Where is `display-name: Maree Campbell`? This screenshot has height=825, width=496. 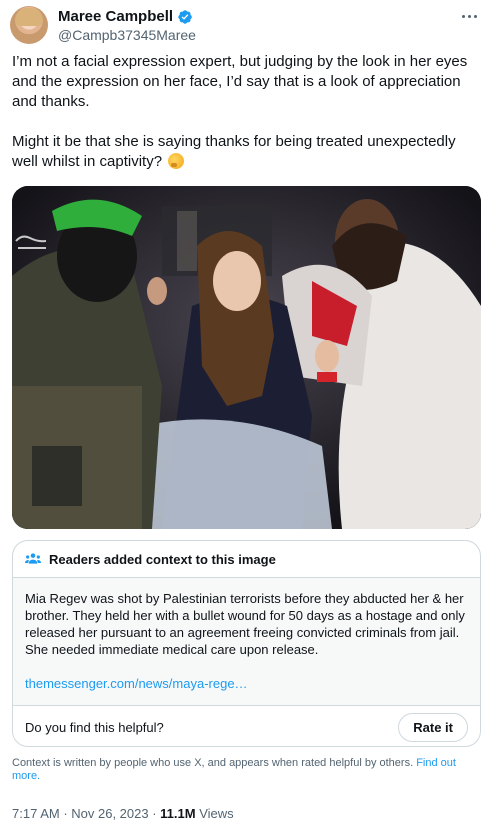
display-name: Maree Campbell is located at coordinates (115, 16).